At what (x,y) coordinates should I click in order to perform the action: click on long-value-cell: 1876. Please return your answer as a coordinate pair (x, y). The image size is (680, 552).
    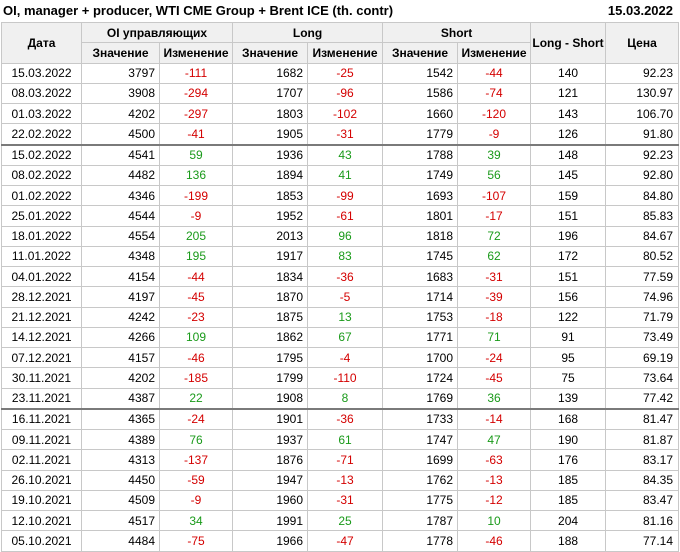
    Looking at the image, I should click on (270, 460).